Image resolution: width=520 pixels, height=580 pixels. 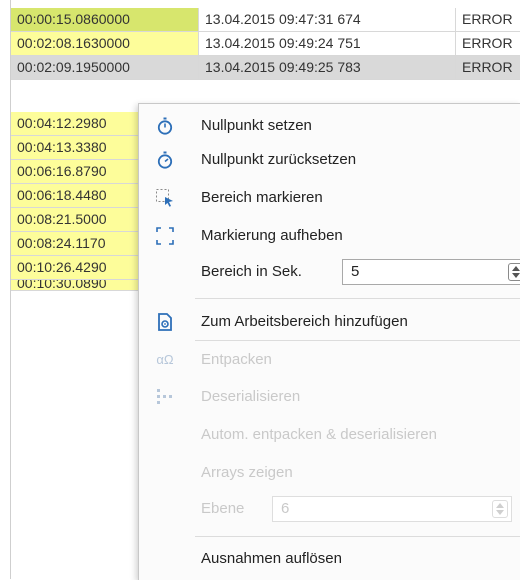 What do you see at coordinates (272, 235) in the screenshot?
I see `menu-item-label: Markierung aufheben` at bounding box center [272, 235].